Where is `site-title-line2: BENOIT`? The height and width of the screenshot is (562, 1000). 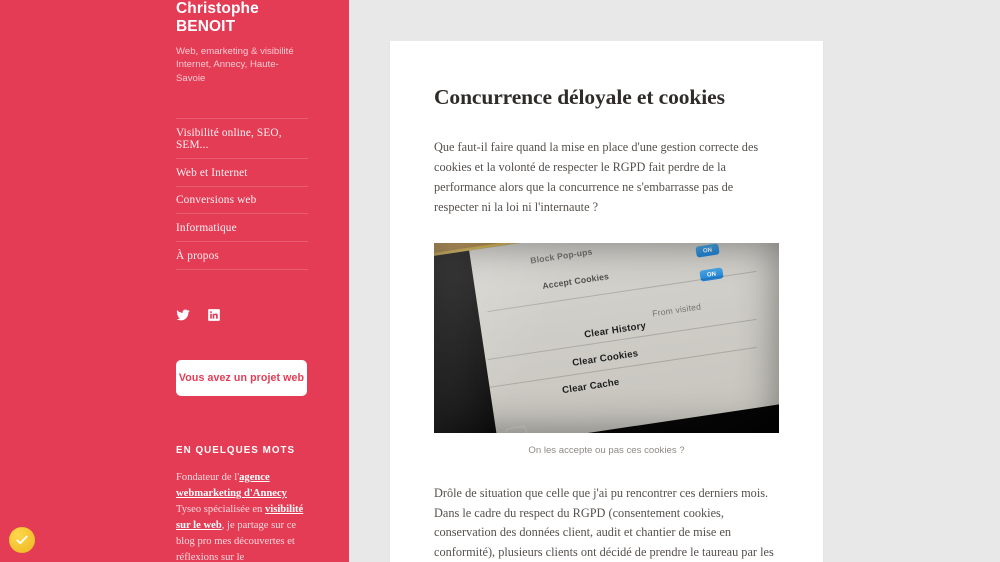
site-title-line2: BENOIT is located at coordinates (206, 27).